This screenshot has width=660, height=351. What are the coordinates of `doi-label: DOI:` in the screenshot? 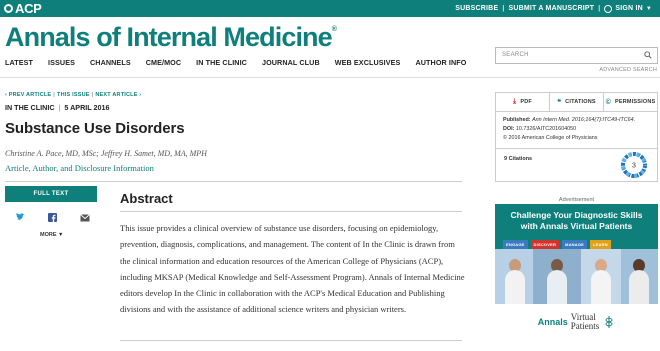 It's located at (509, 129).